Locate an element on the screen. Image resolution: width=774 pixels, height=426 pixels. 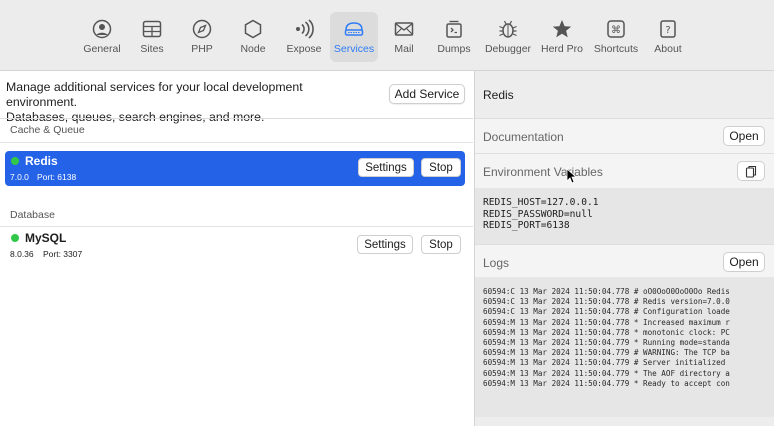
redis-stop-button: Stop is located at coordinates (441, 167).